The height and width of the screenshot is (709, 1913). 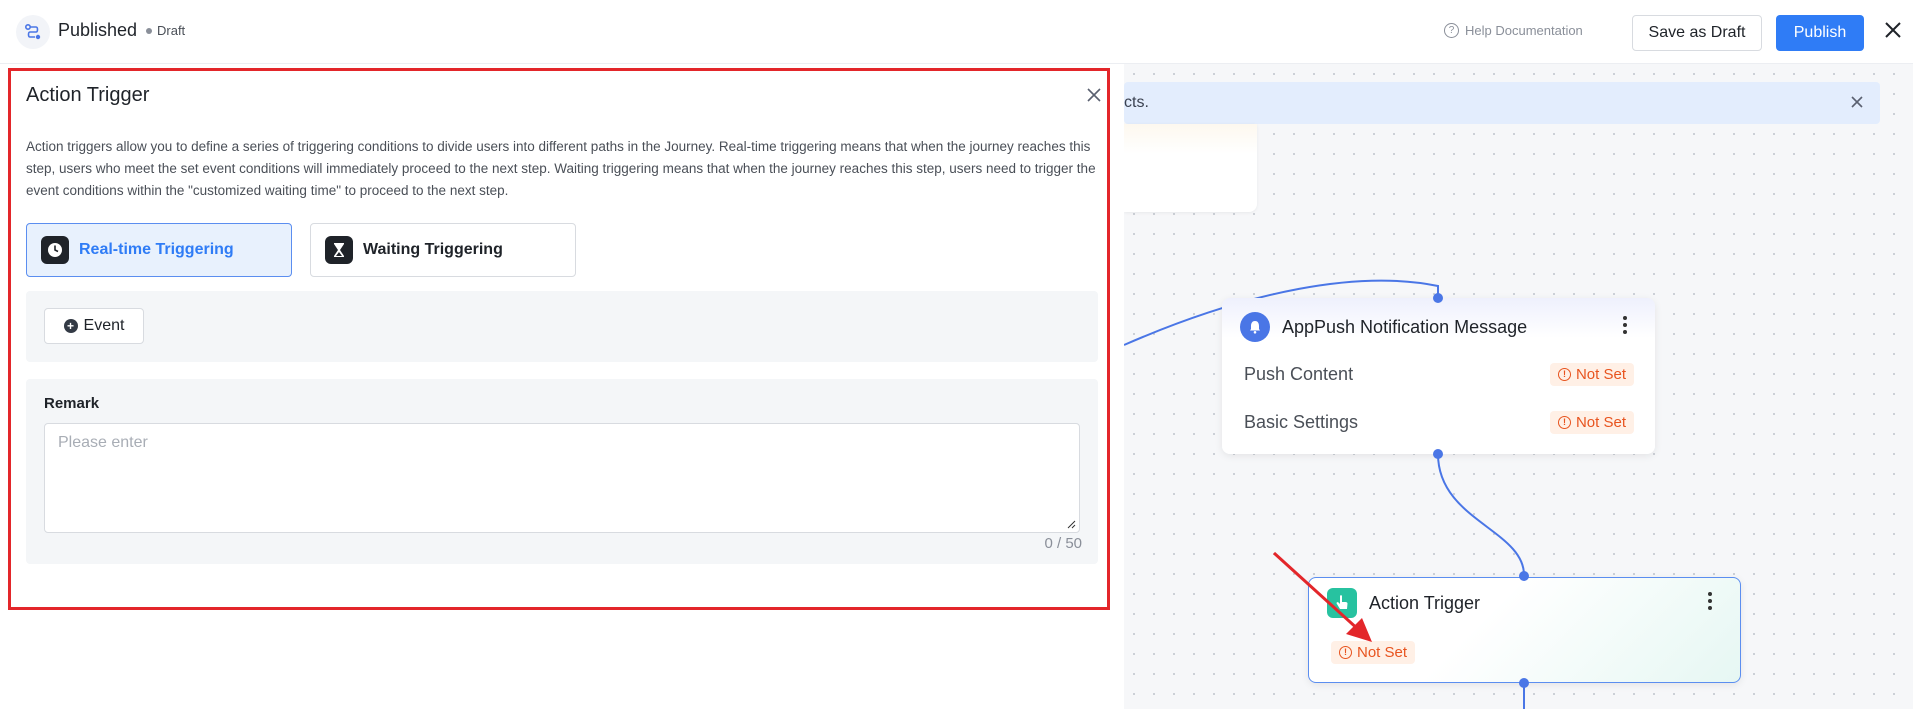 What do you see at coordinates (339, 250) in the screenshot?
I see `hourglass-icon` at bounding box center [339, 250].